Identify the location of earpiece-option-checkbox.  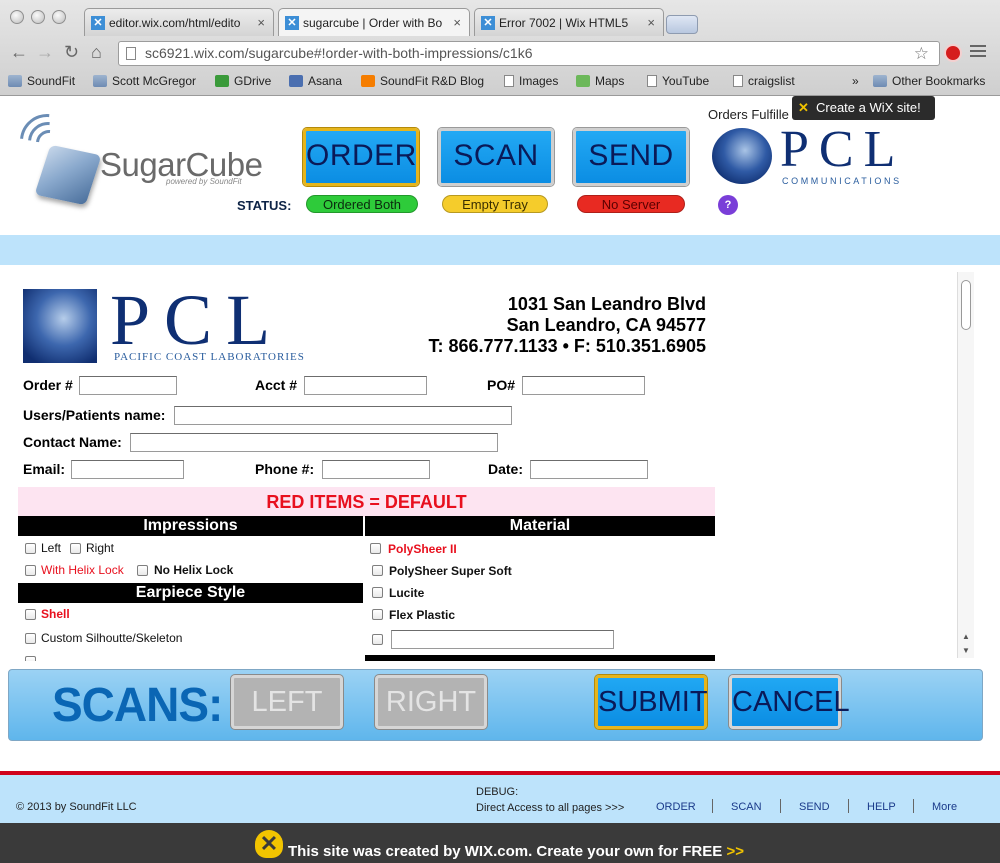
(30, 658).